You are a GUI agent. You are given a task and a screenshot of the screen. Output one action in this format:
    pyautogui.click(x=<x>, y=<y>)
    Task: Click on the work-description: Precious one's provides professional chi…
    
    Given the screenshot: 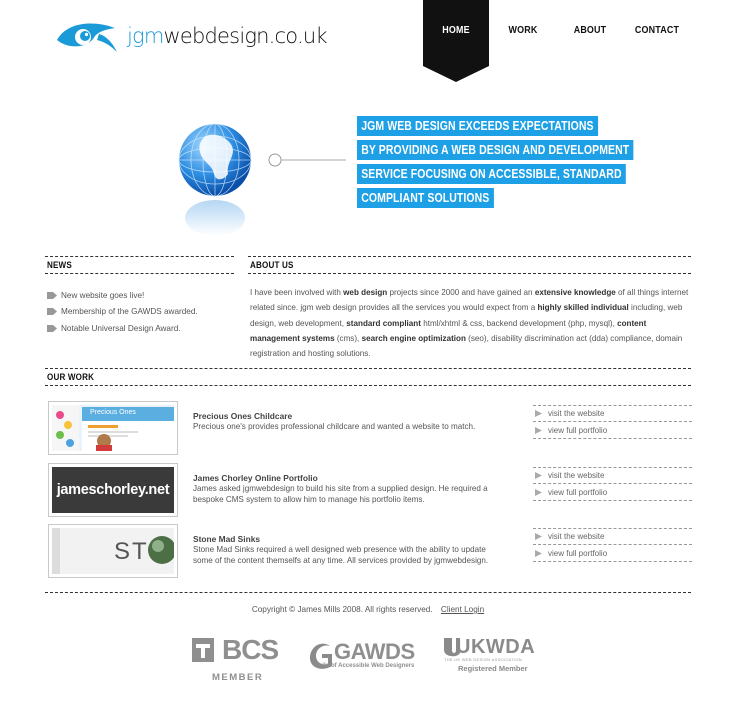 What is the action you would take?
    pyautogui.click(x=334, y=426)
    